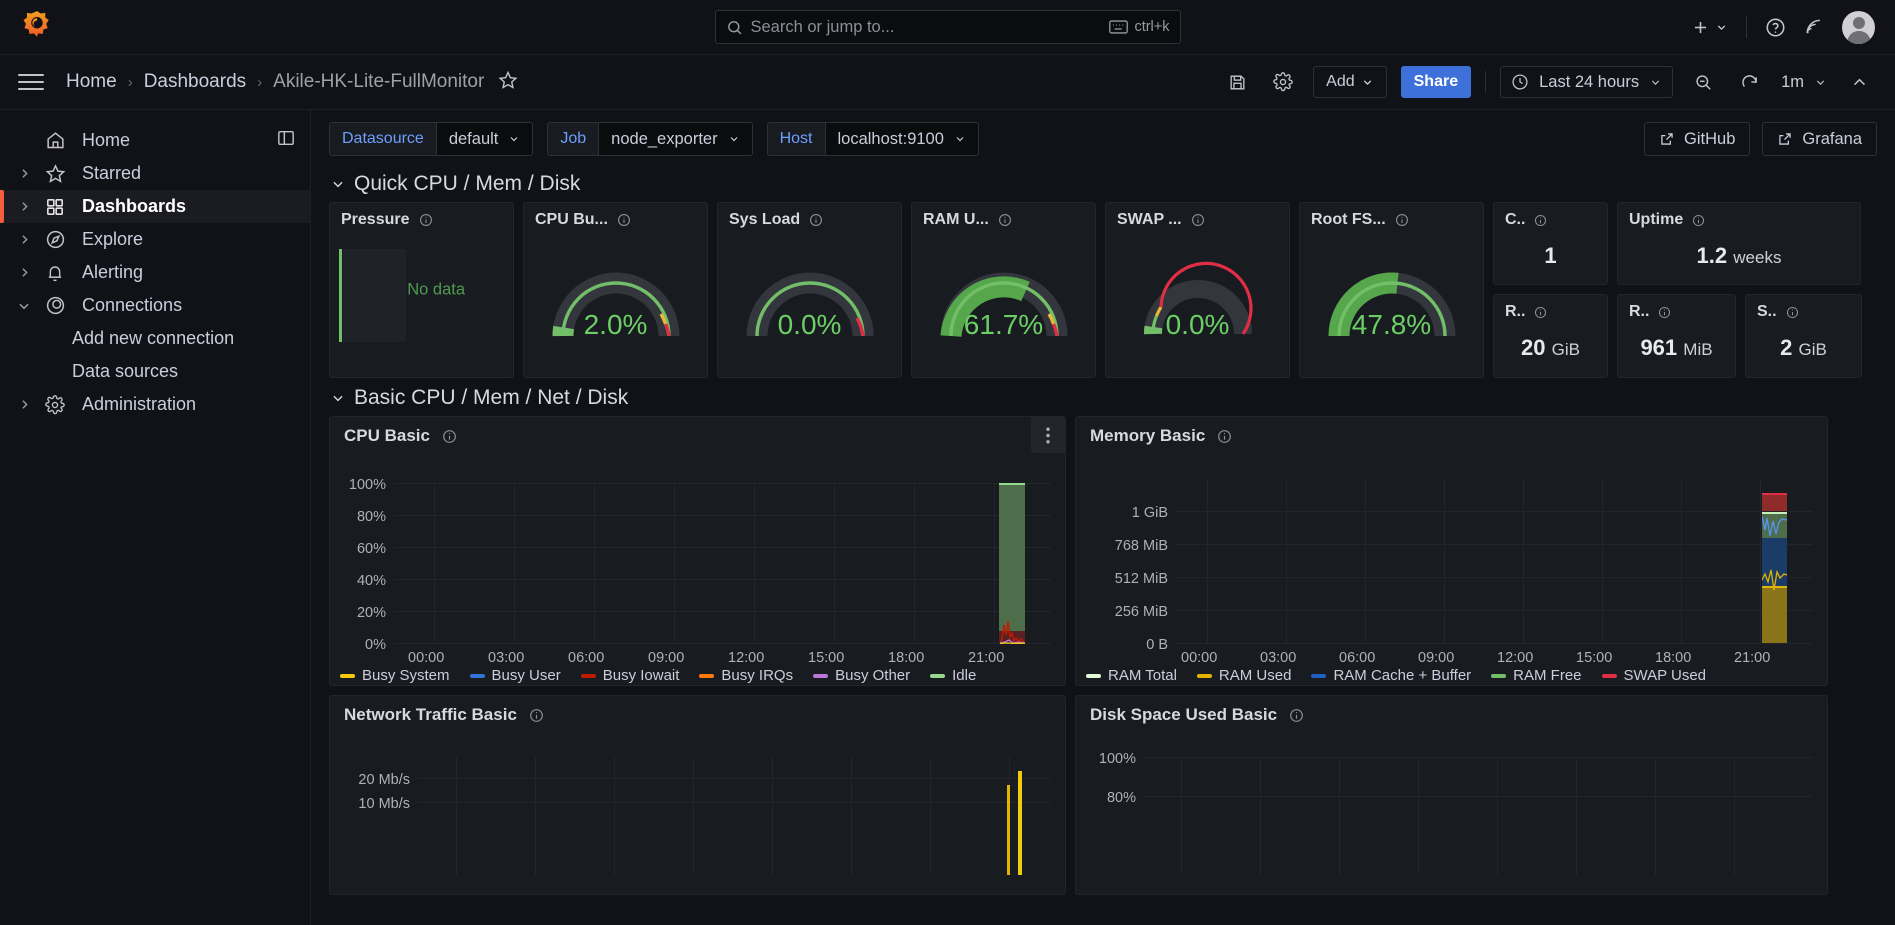 The width and height of the screenshot is (1895, 925). Describe the element at coordinates (91, 82) in the screenshot. I see `breadcrumb-item-home: Home` at that location.